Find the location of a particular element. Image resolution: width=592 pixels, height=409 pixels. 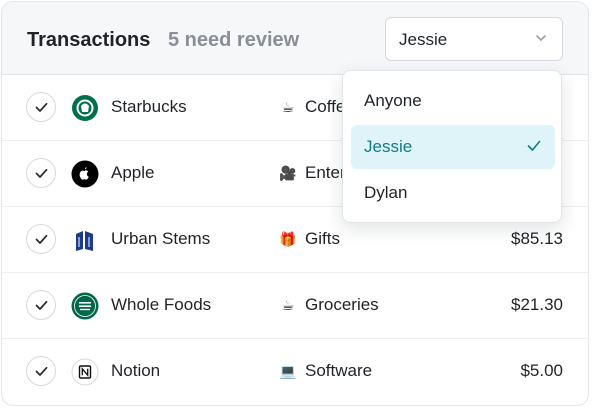

category-label: Groceries is located at coordinates (342, 304).